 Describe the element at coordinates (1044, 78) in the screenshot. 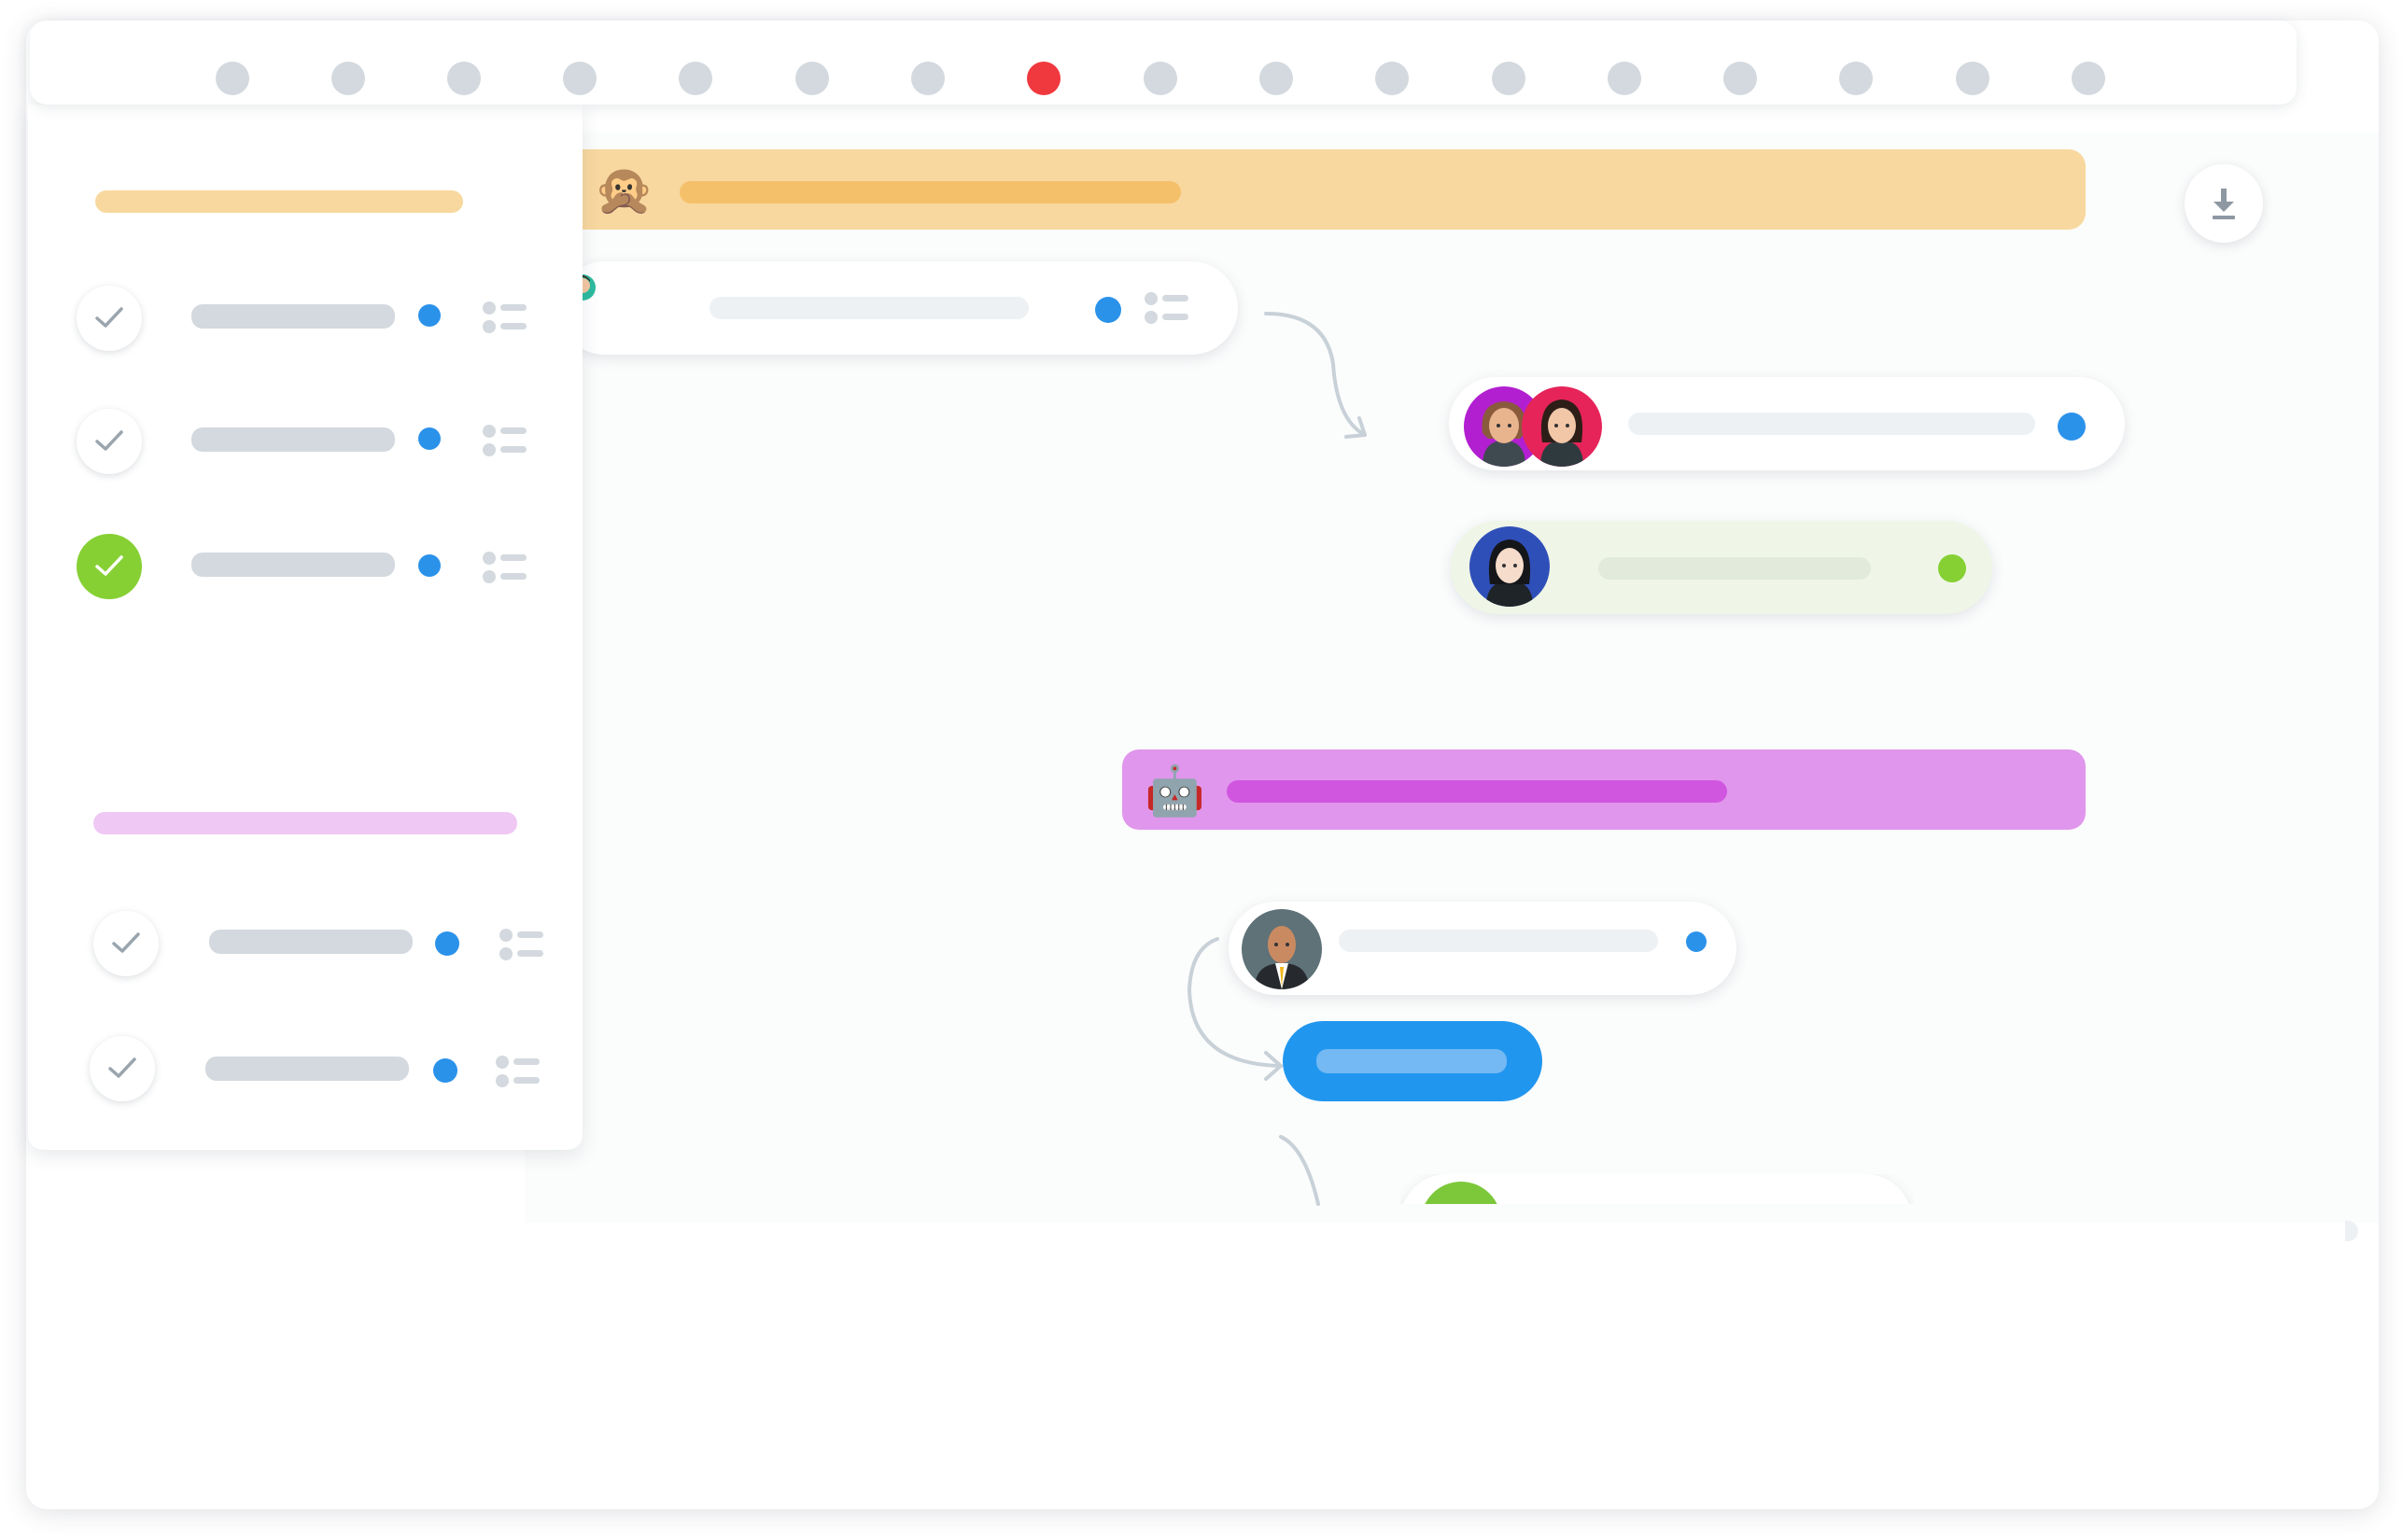

I see `timeline-step-active` at that location.